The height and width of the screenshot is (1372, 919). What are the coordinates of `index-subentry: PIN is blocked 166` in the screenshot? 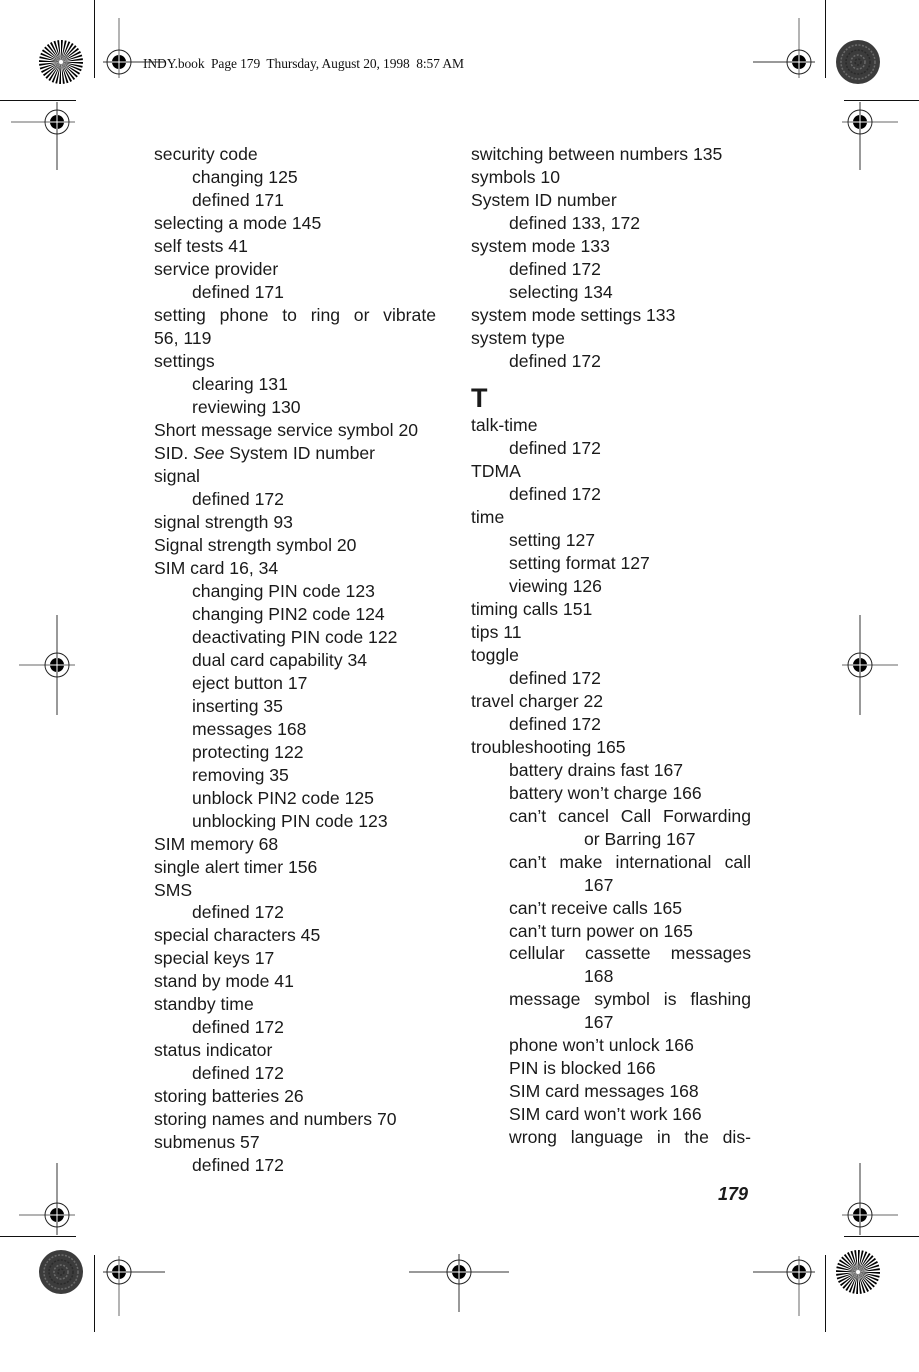 It's located at (611, 1068).